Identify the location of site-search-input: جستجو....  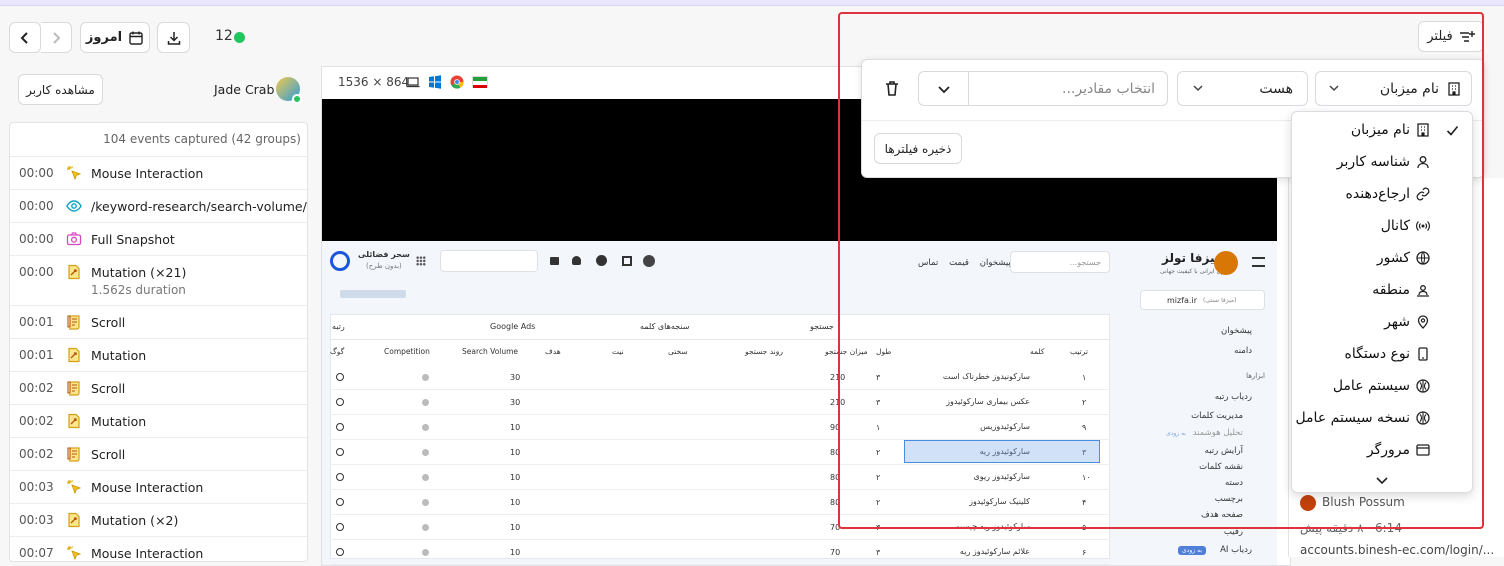
(1060, 262).